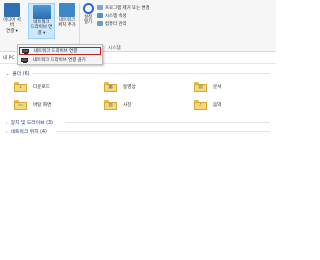  Describe the element at coordinates (127, 8) in the screenshot. I see `uninstall-program-label: 프로그램 제거 또는 변경` at that location.